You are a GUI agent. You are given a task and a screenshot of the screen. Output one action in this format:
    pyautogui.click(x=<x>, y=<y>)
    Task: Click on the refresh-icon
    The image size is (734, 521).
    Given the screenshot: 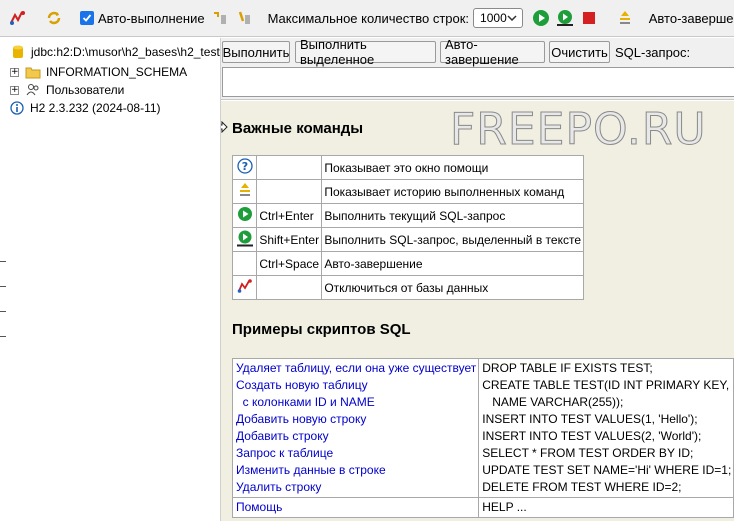 What is the action you would take?
    pyautogui.click(x=54, y=18)
    